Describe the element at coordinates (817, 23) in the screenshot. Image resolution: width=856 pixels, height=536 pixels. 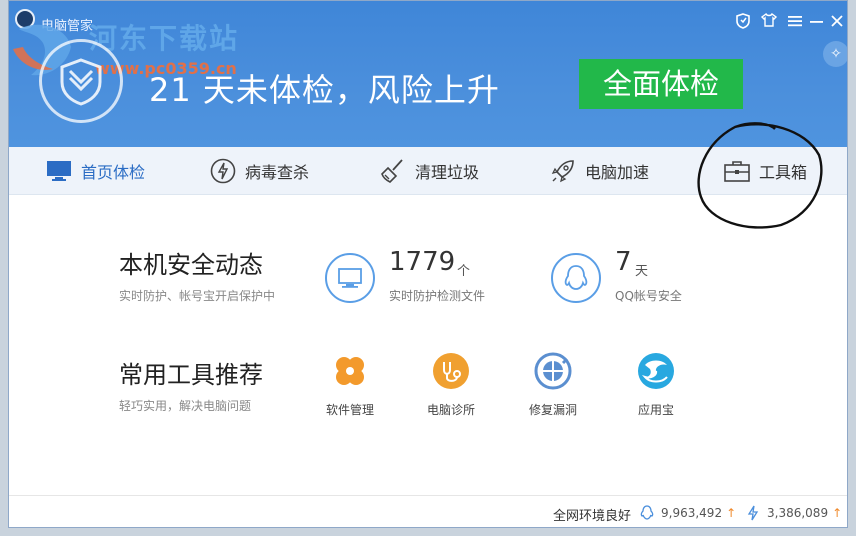
I see `minimize-icon` at that location.